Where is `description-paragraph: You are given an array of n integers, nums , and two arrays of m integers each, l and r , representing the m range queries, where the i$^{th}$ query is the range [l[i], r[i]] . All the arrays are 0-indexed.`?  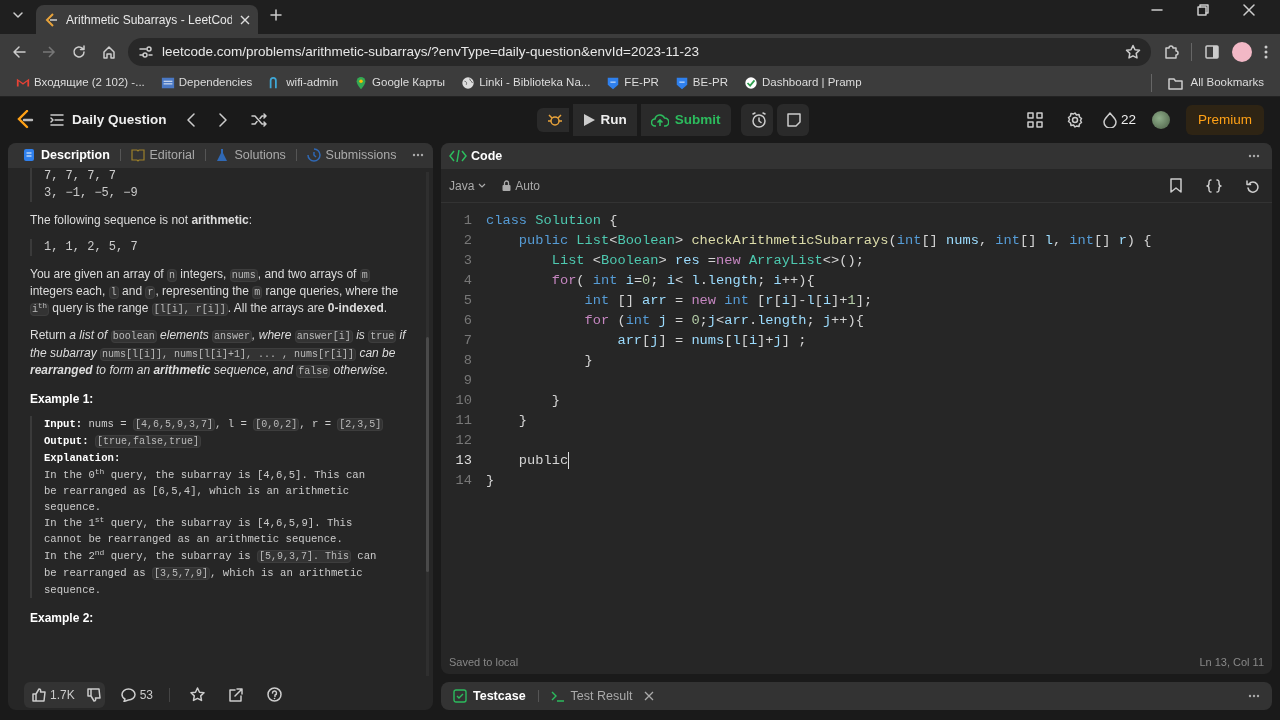 description-paragraph: You are given an array of n integers, nums , and two arrays of m integers each, l and r , representing the m range queries, where the i$^{th}$ query is the range [l[i], r[i]] . All the arrays are 0-indexed. is located at coordinates (215, 291).